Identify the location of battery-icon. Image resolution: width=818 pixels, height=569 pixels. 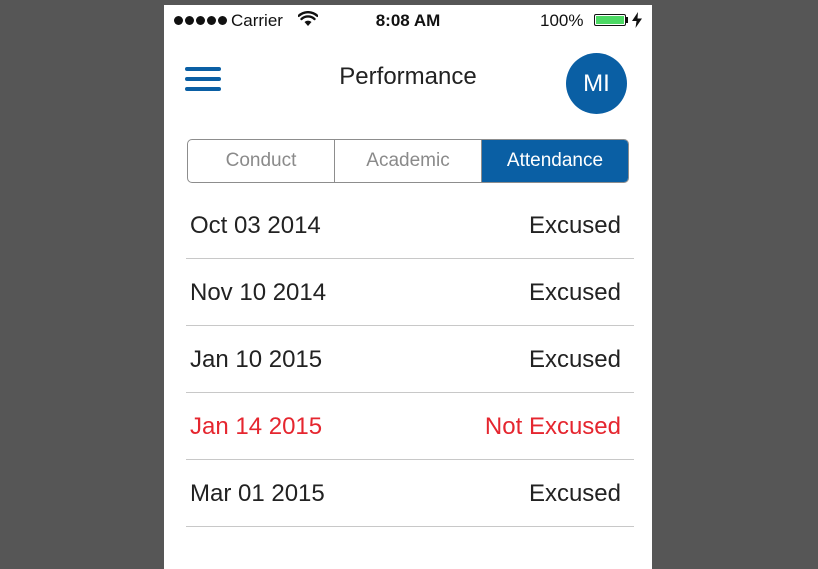
(610, 20).